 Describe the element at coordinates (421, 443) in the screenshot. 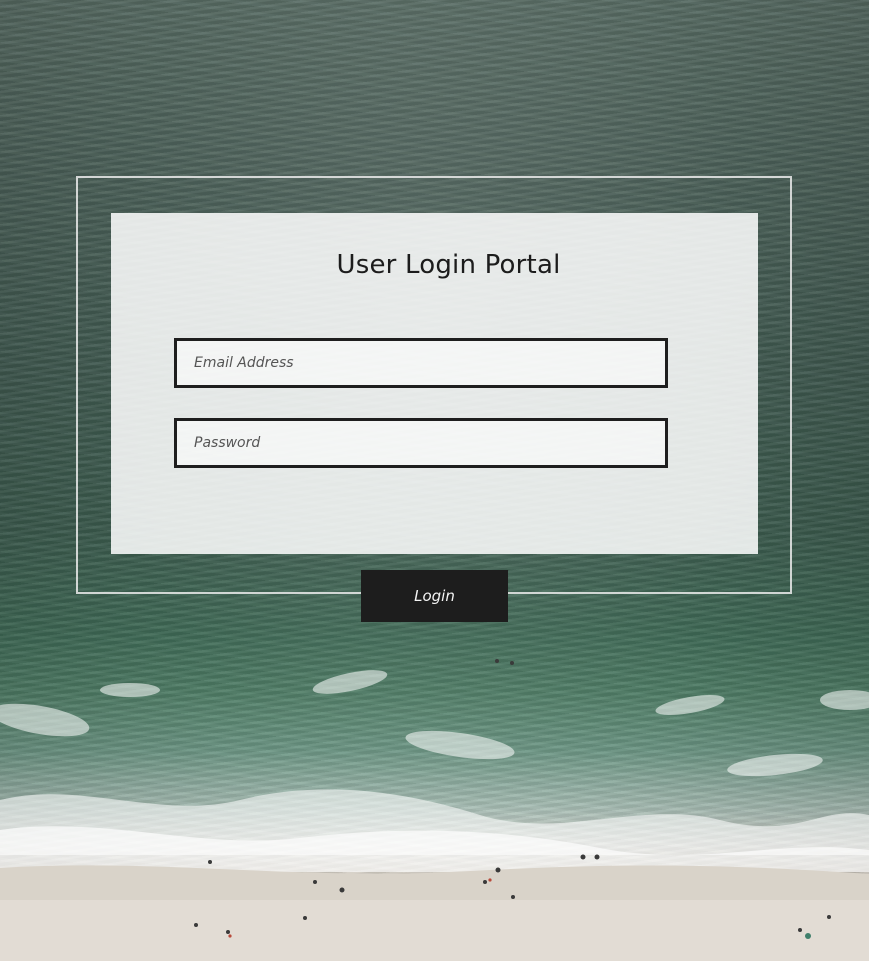

I see `password-field` at that location.